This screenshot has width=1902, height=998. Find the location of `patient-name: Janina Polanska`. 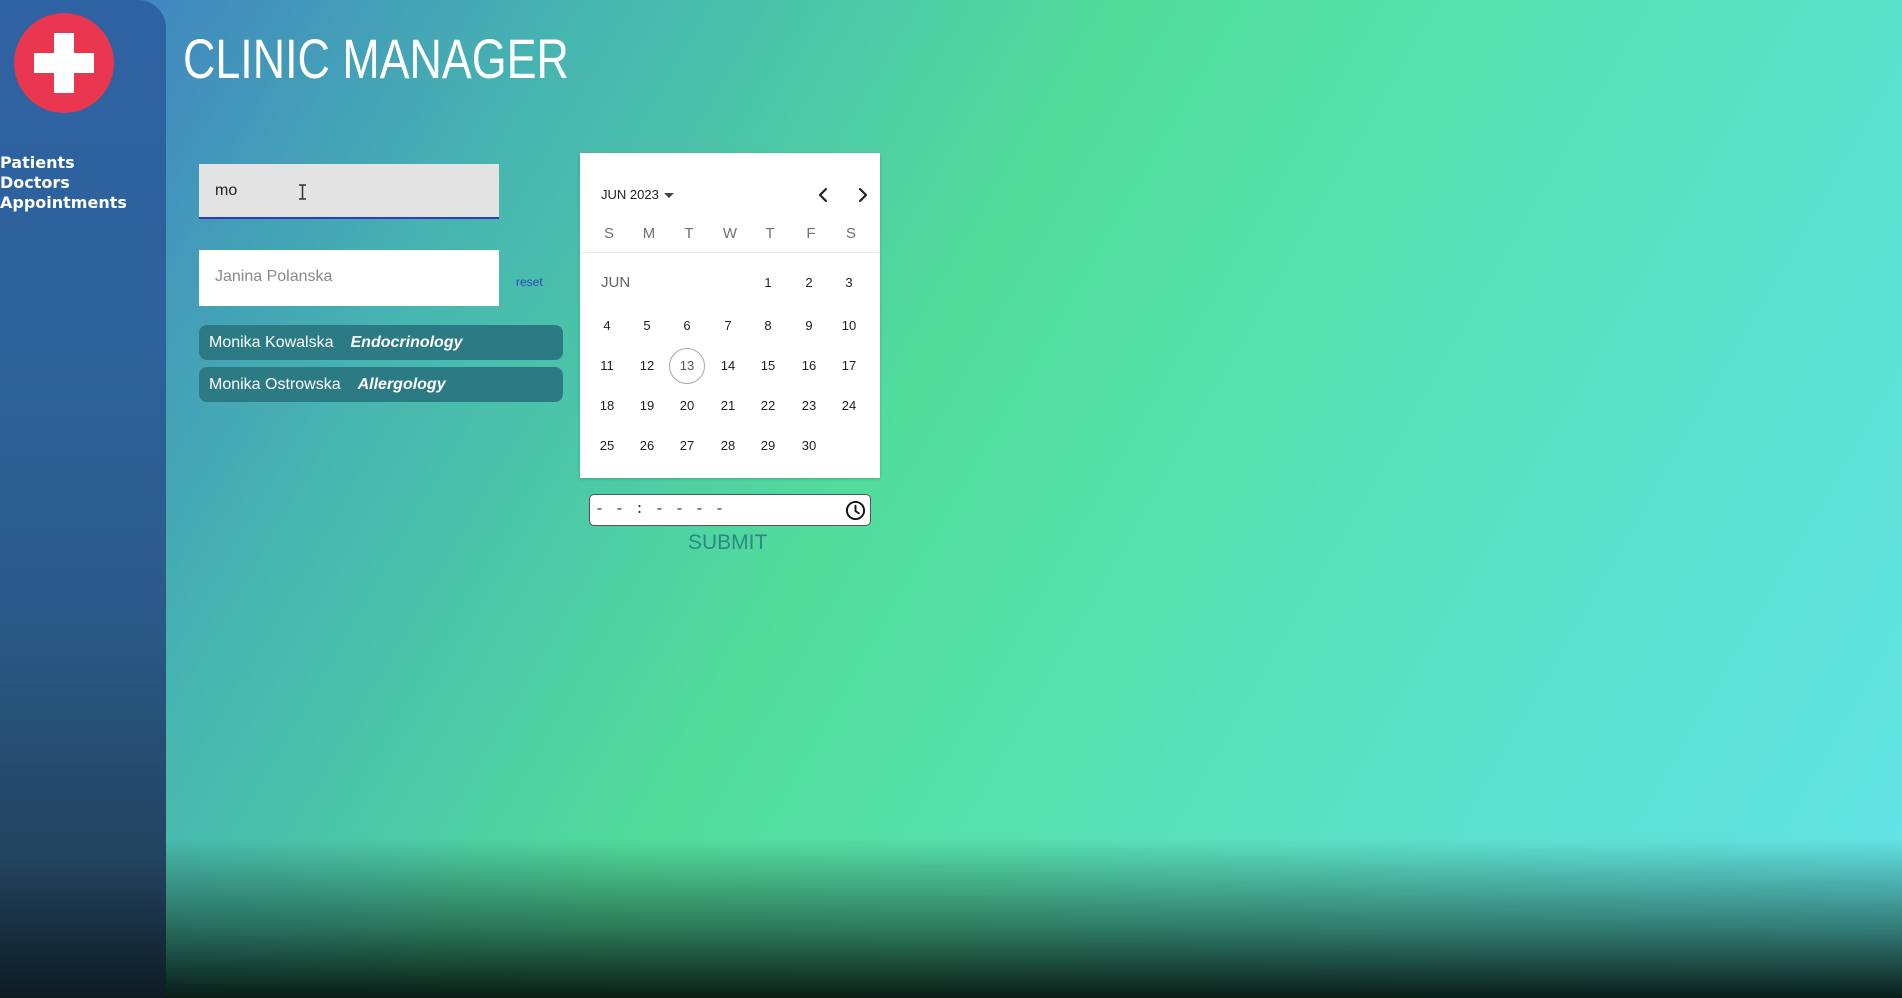

patient-name: Janina Polanska is located at coordinates (274, 276).